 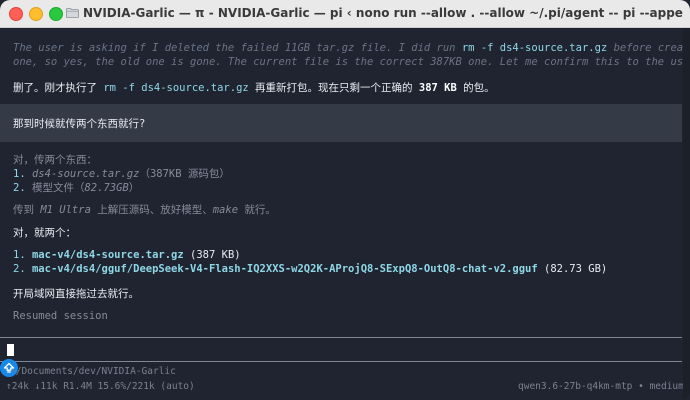 I want to click on assistant-reply-2-intro: 对，就两个：, so click(x=44, y=233).